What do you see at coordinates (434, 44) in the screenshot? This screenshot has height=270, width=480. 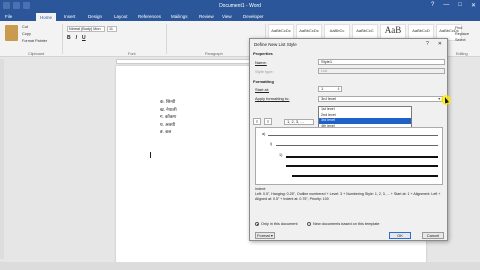 I see `dialog-controls: ? ✕` at bounding box center [434, 44].